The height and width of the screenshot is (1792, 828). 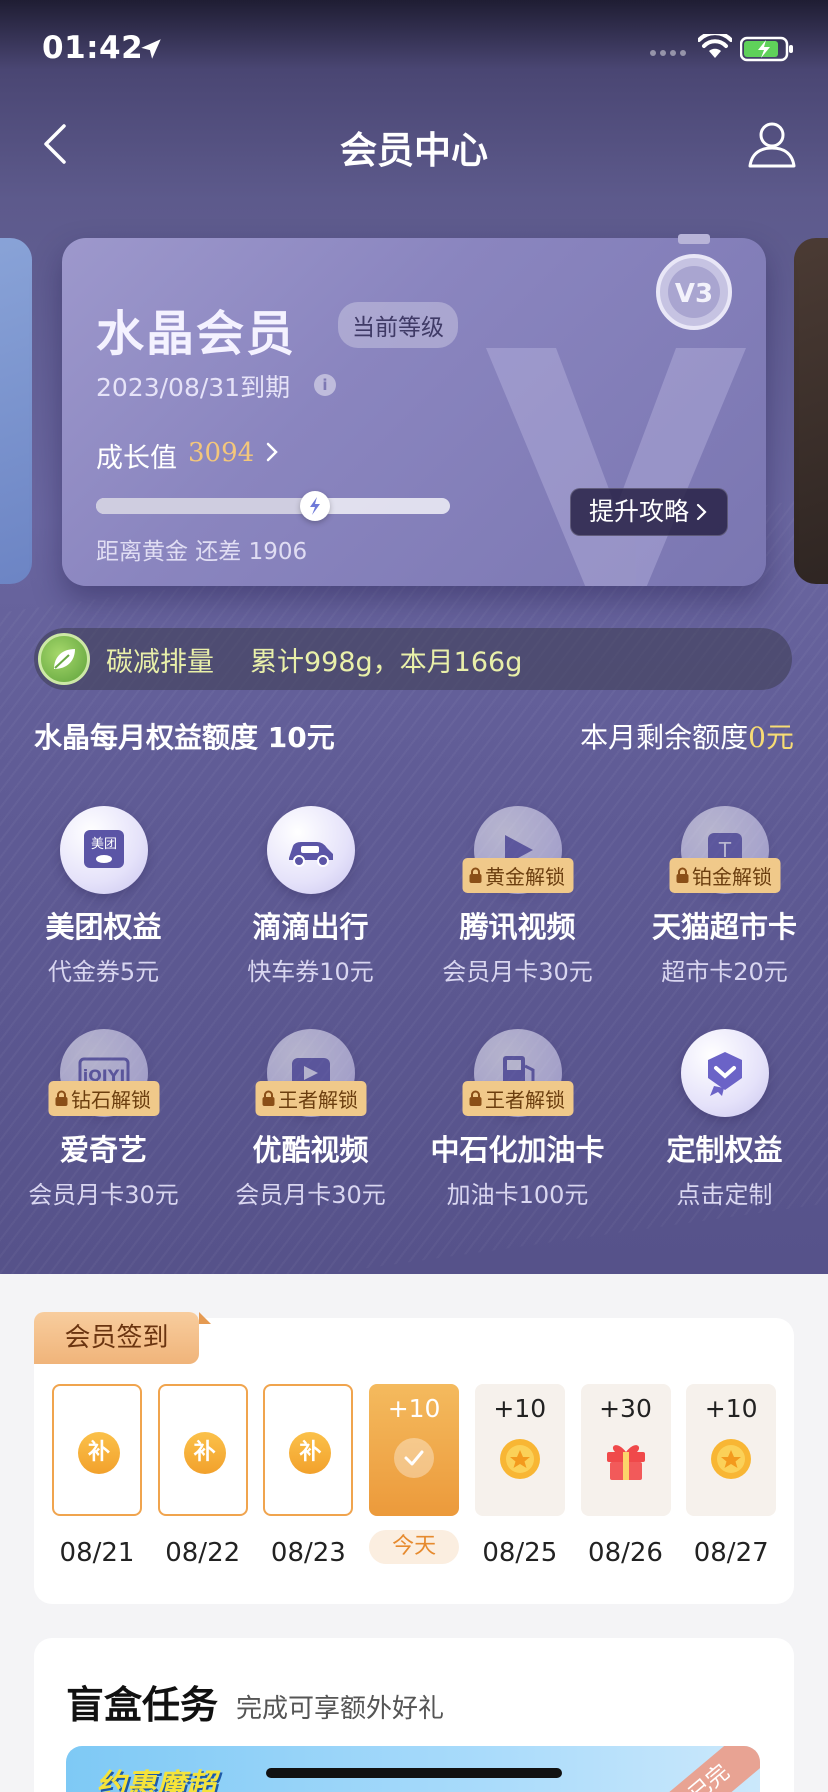 What do you see at coordinates (103, 844) in the screenshot?
I see `svg-text: 美团` at bounding box center [103, 844].